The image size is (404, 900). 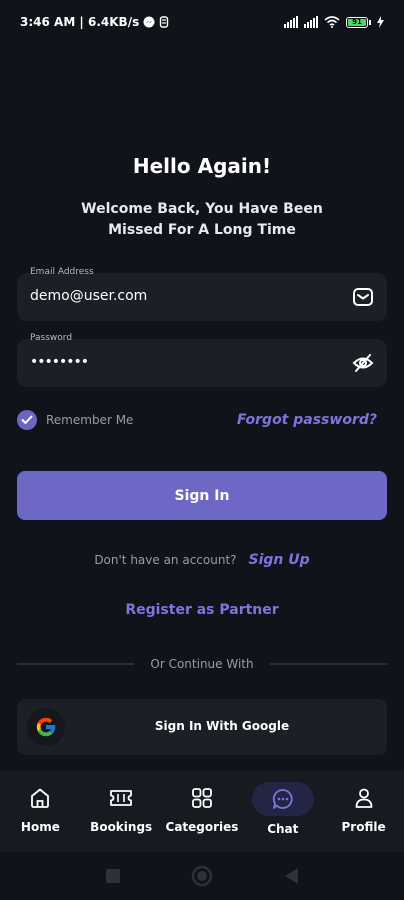 I want to click on sign-up-link: Sign Up, so click(x=279, y=560).